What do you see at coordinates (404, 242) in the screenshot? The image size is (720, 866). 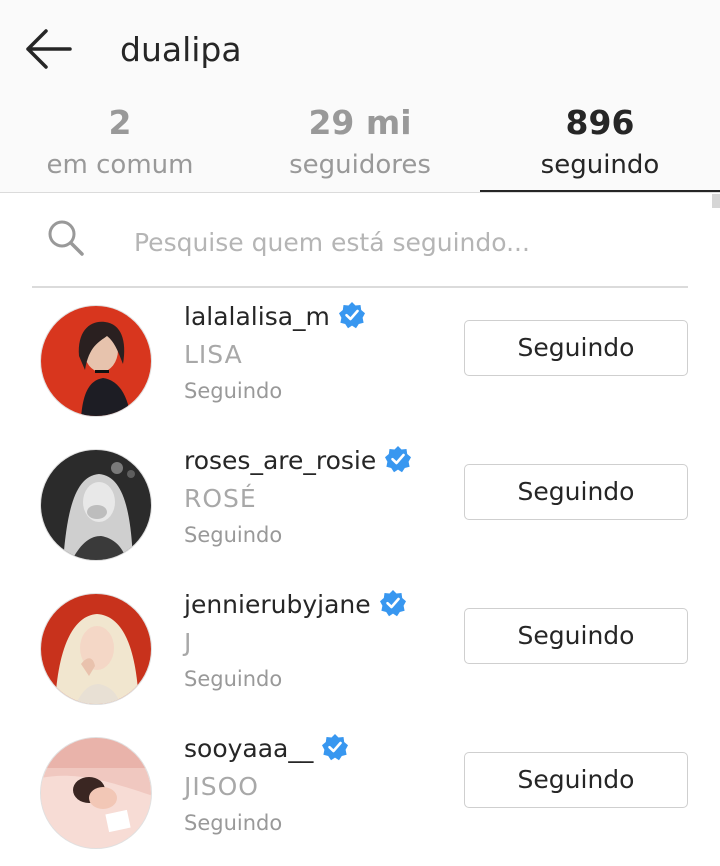 I see `search-input` at bounding box center [404, 242].